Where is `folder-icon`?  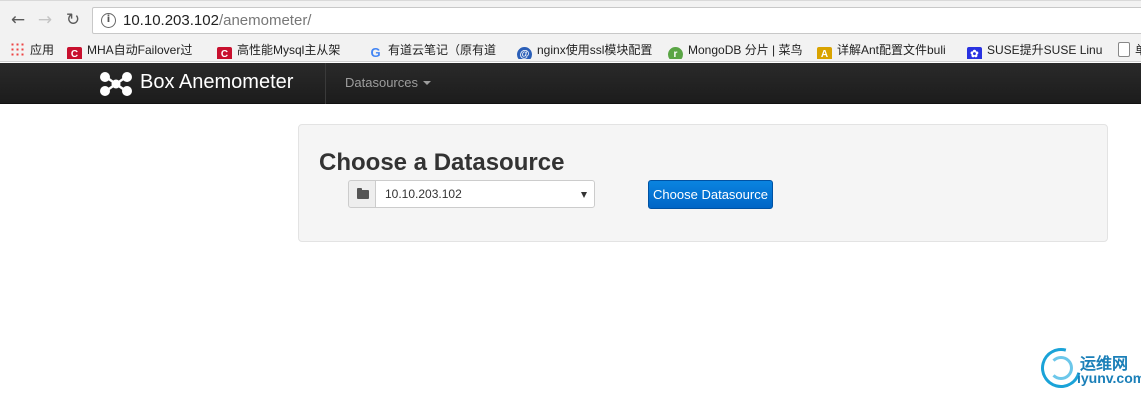 folder-icon is located at coordinates (363, 193).